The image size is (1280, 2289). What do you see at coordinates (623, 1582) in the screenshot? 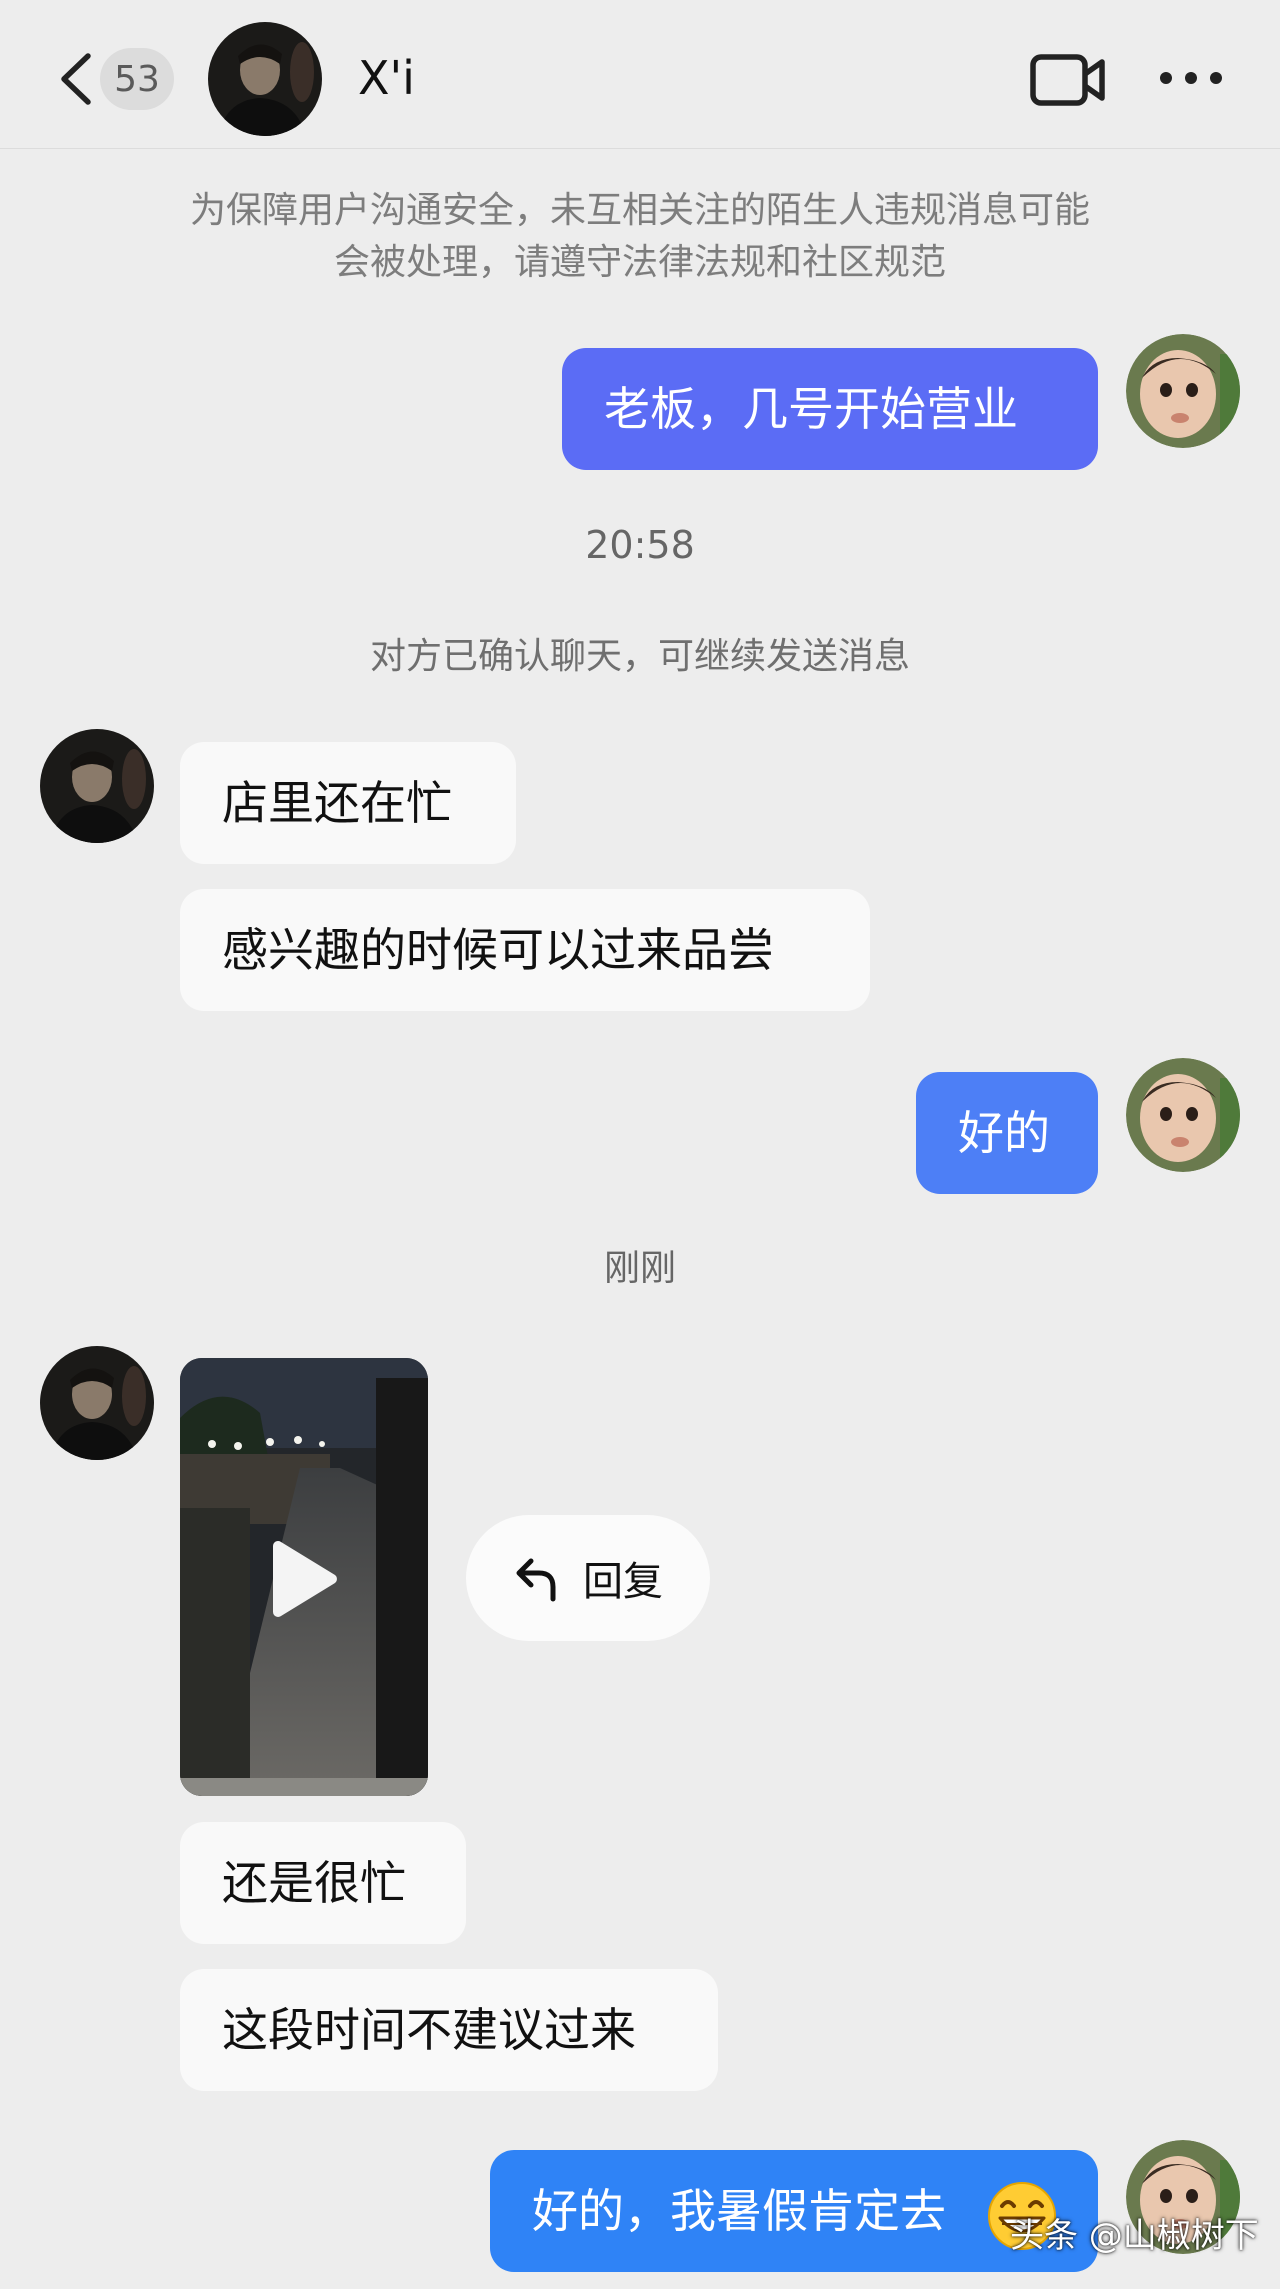
I see `reply-label: 回复` at bounding box center [623, 1582].